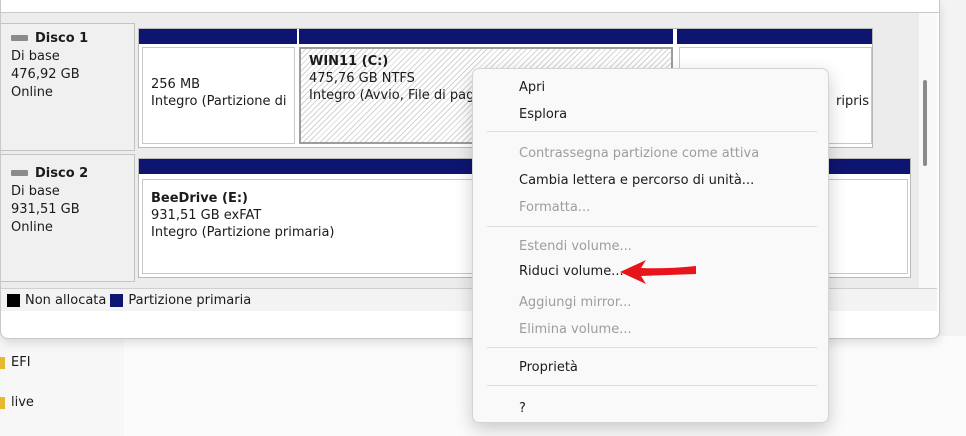  I want to click on partition-efi: 256 MB Integro (Partizione di, so click(218, 95).